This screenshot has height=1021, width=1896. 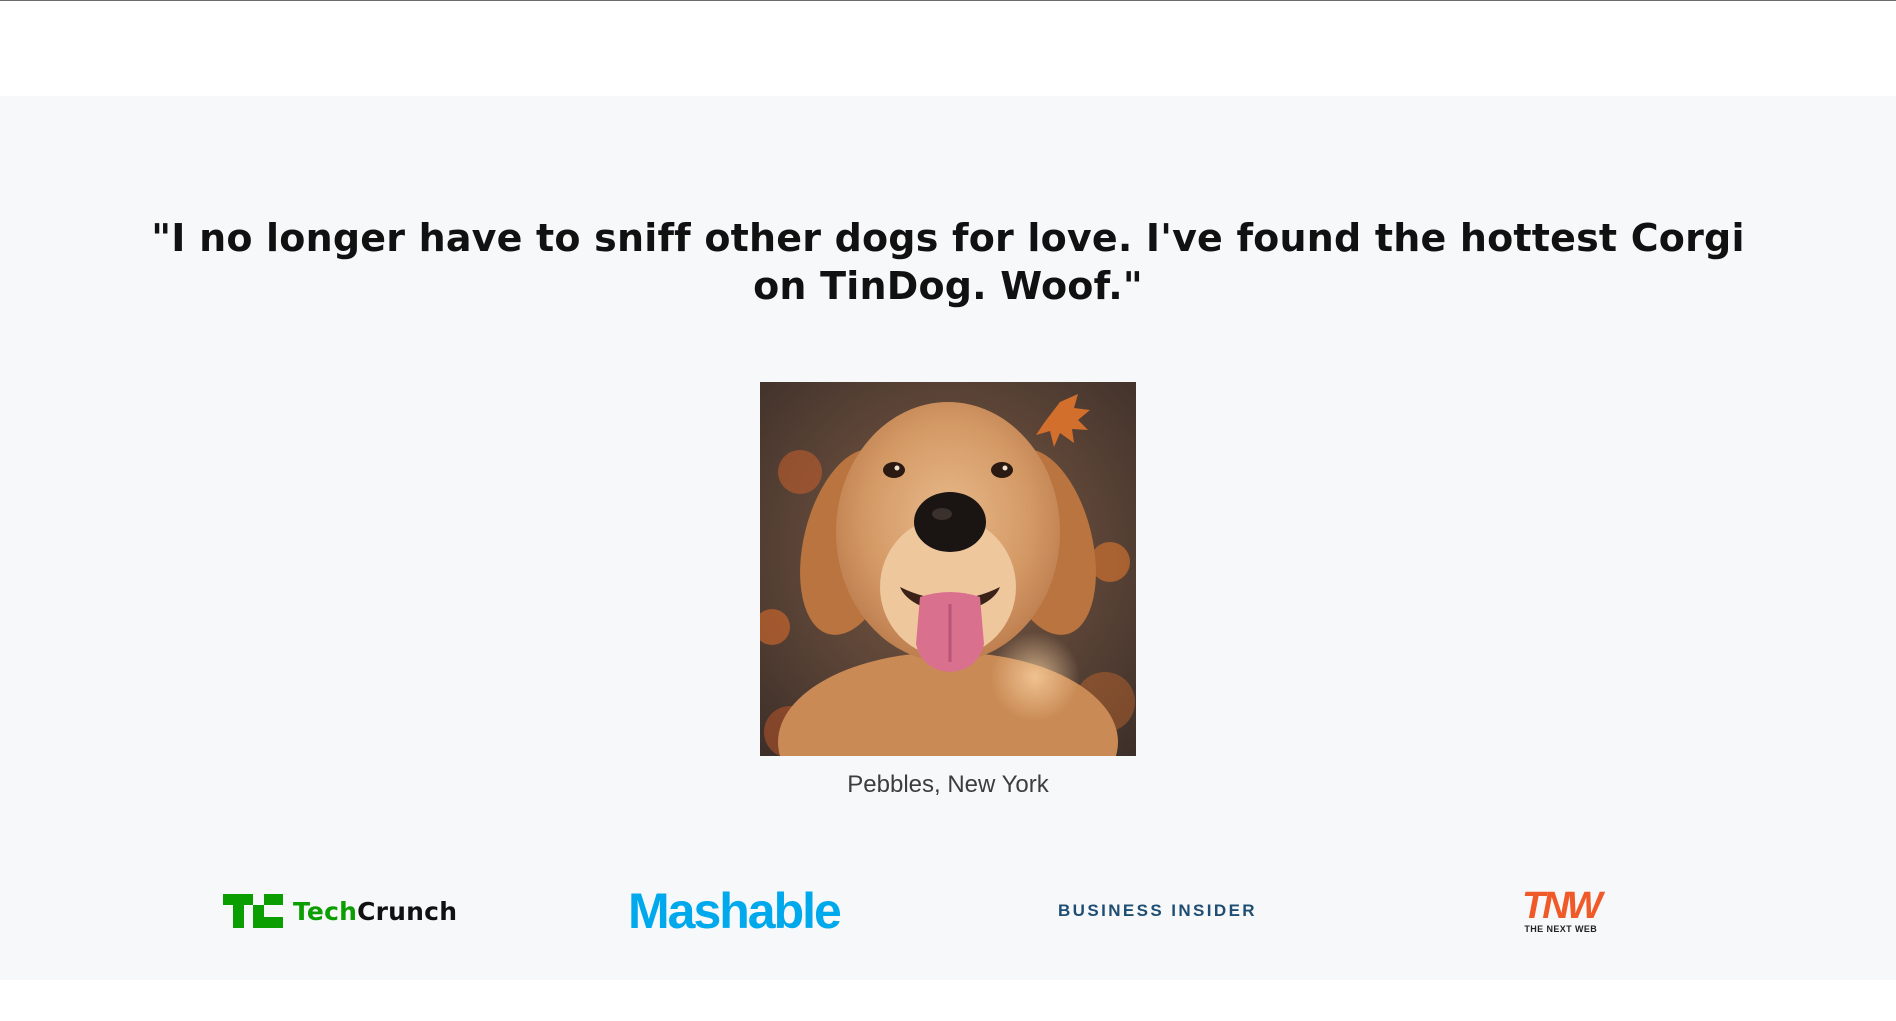 What do you see at coordinates (1562, 905) in the screenshot?
I see `tnw-mark: TNW` at bounding box center [1562, 905].